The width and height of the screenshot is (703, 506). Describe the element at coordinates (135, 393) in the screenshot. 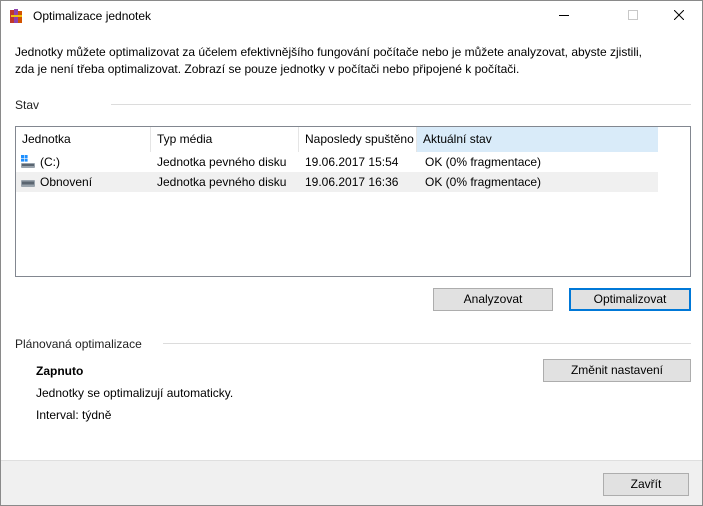

I see `schedule-description: Jednotky se optimalizují automaticky.` at that location.